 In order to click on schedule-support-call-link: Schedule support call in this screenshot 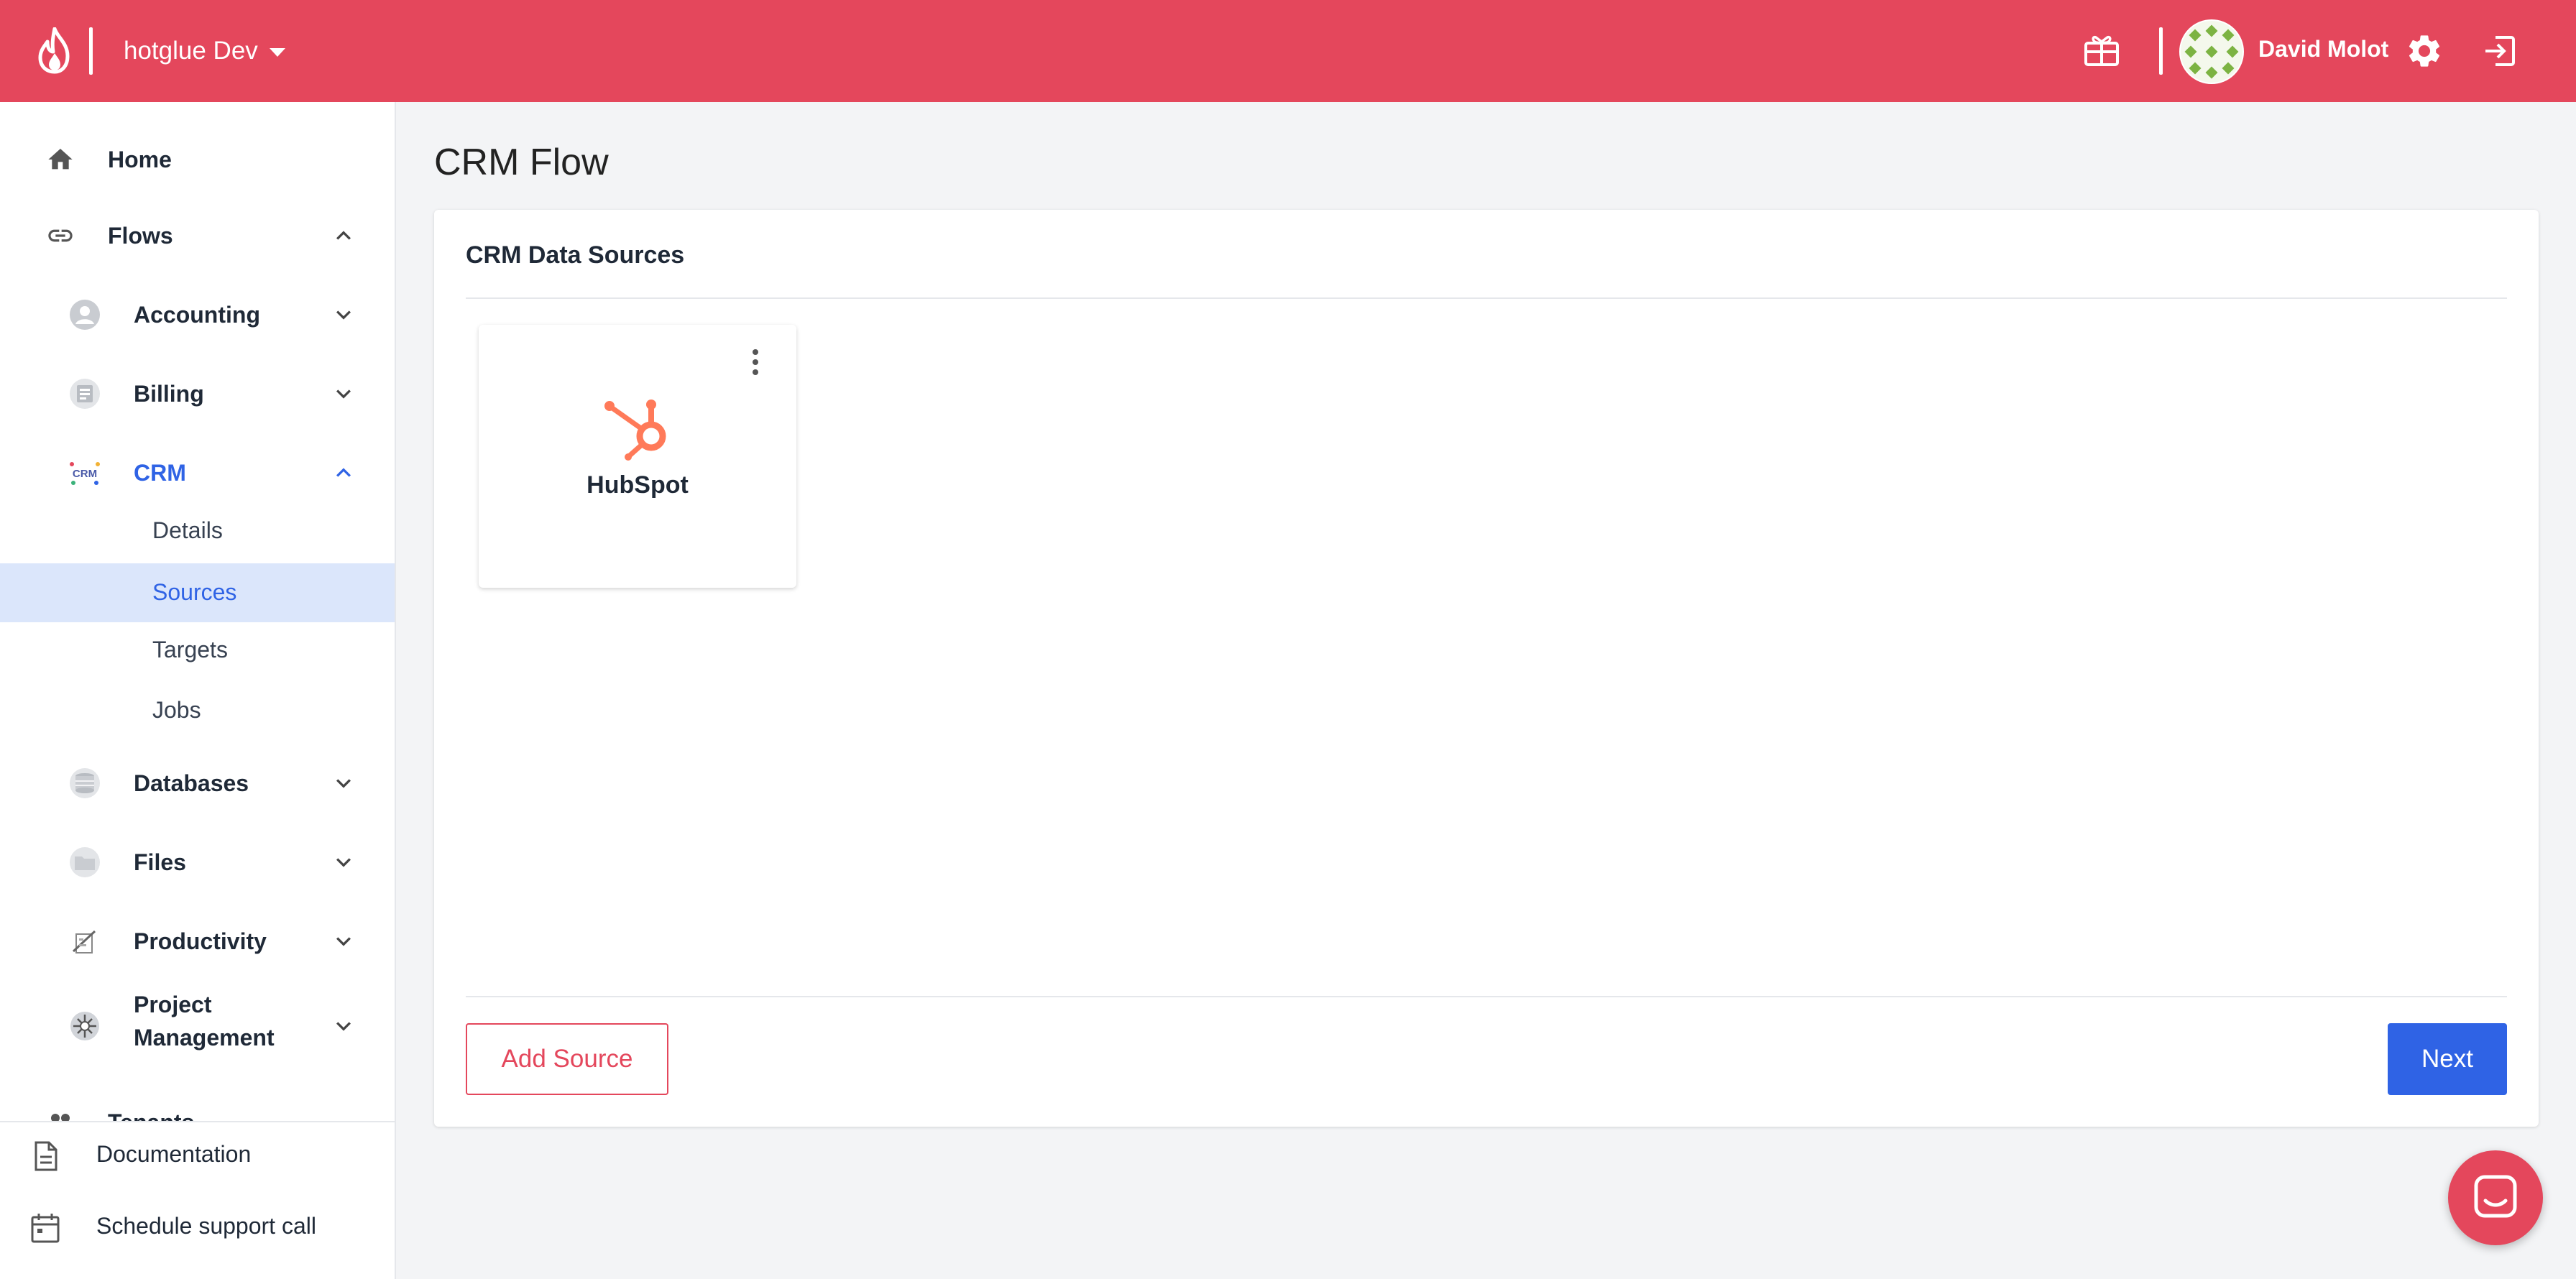, I will do `click(197, 1226)`.